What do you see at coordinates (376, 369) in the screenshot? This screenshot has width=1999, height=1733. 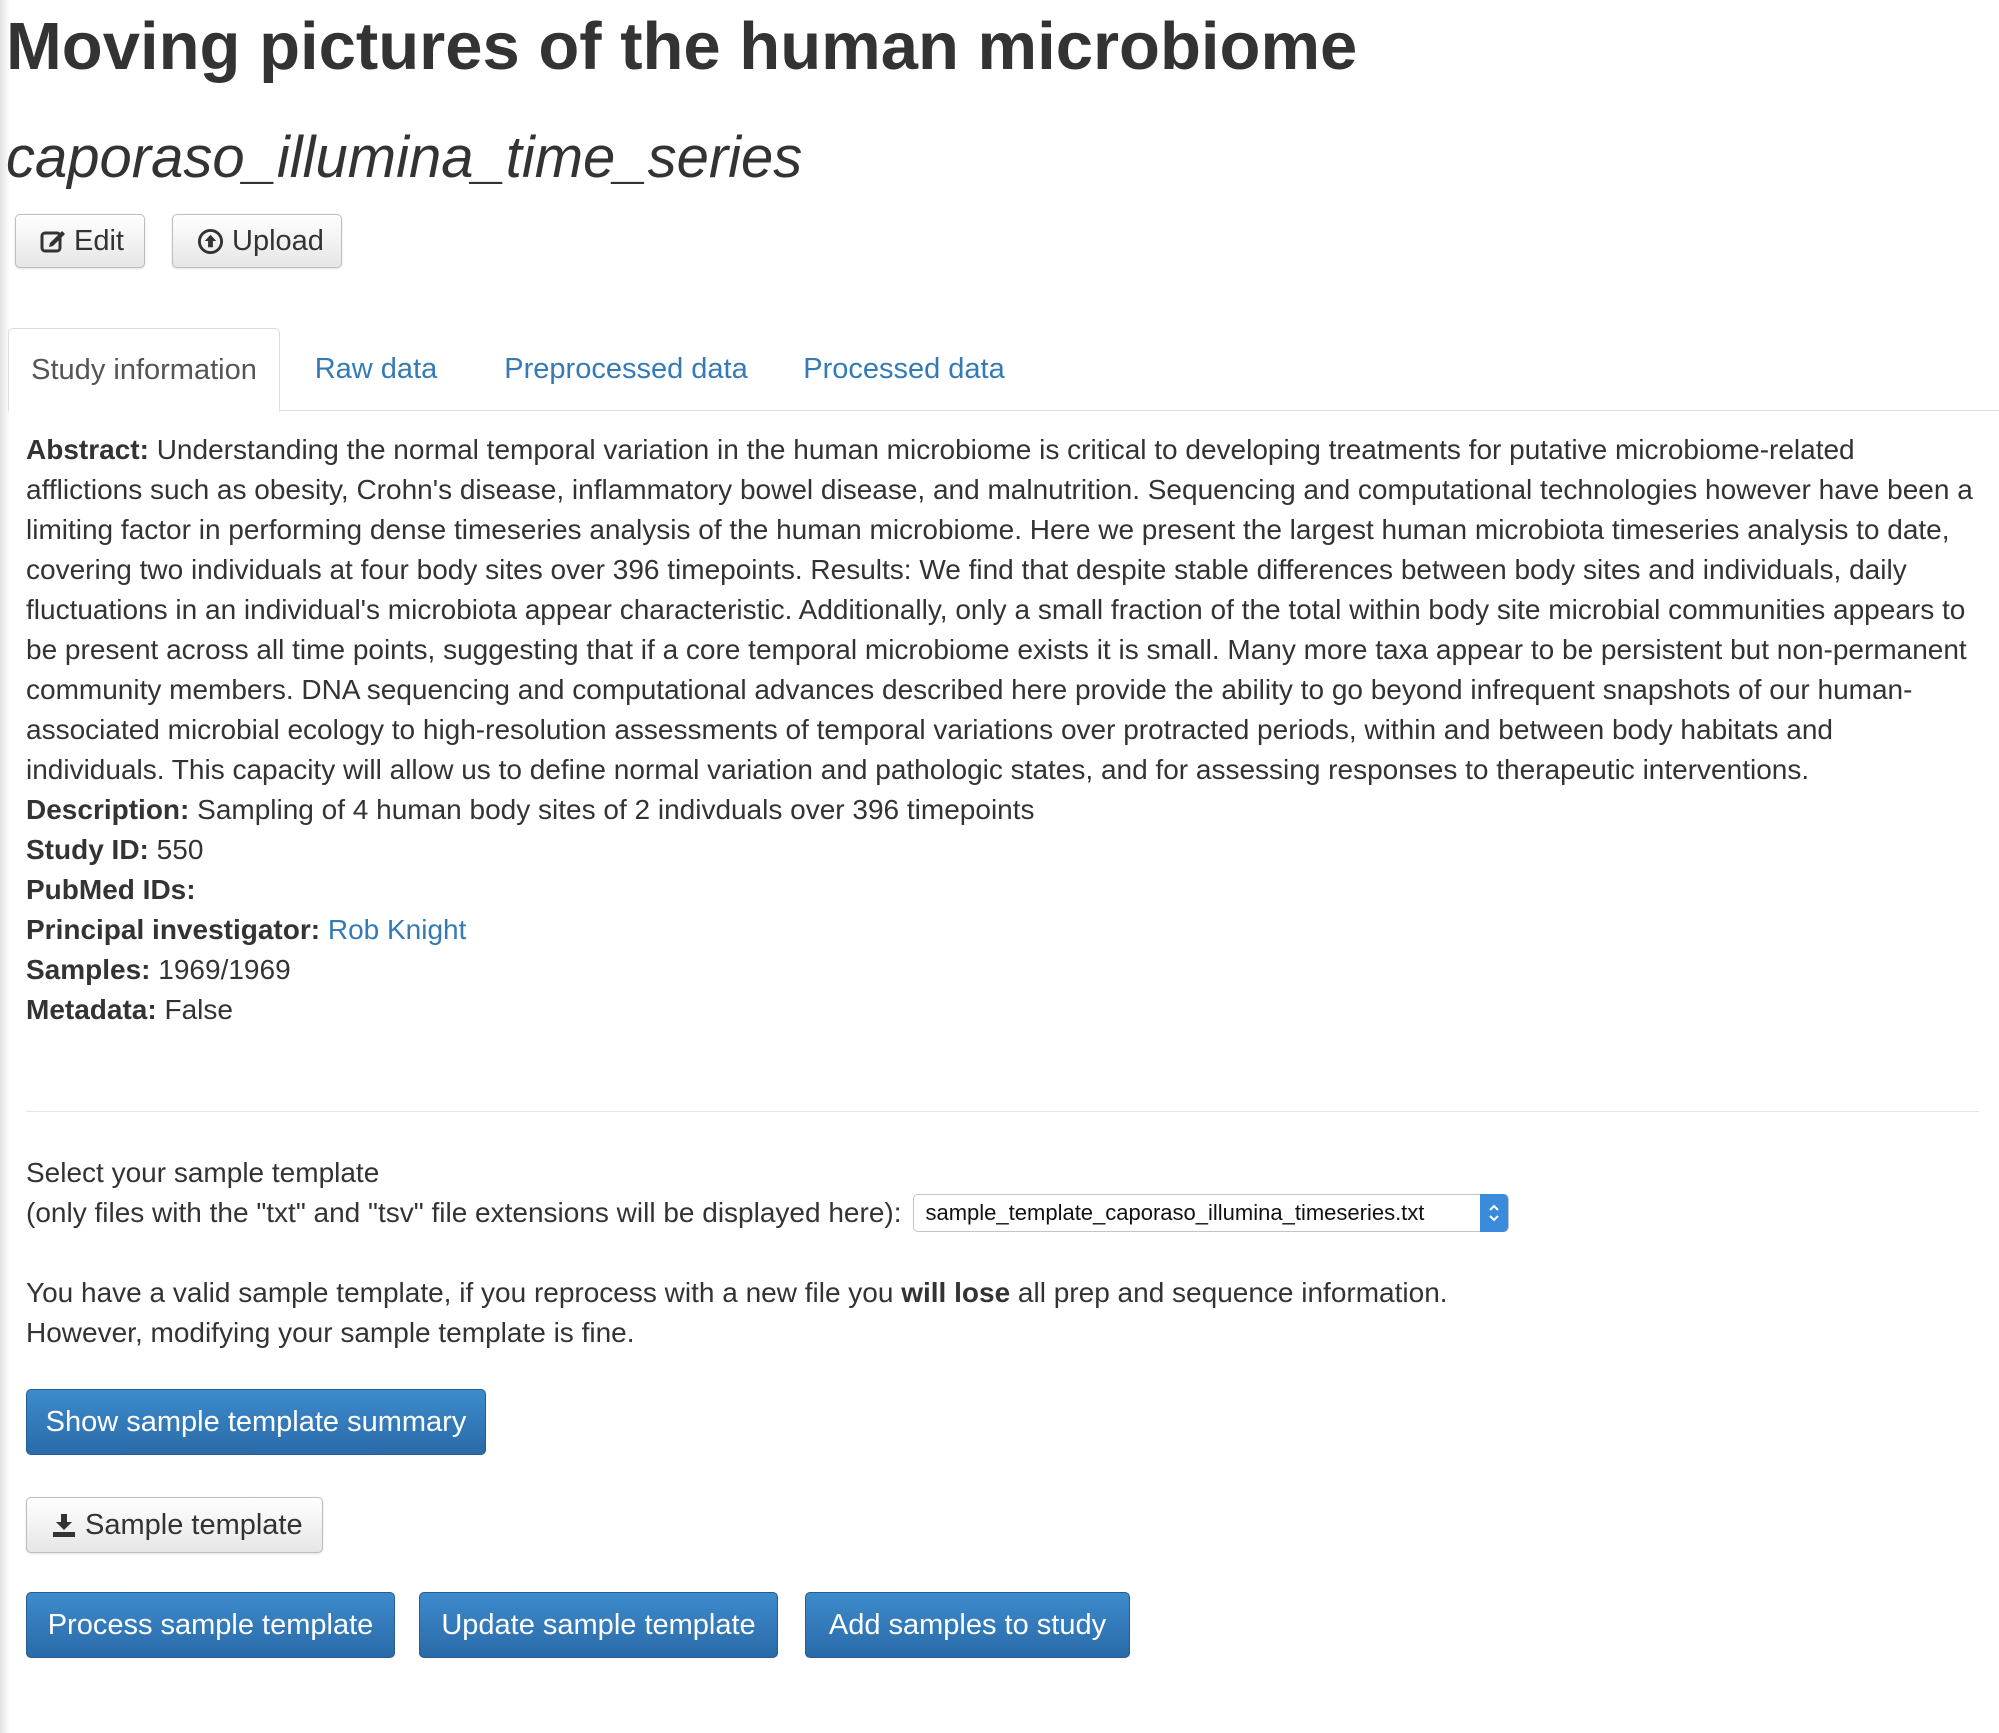 I see `tab-raw-data: Raw data` at bounding box center [376, 369].